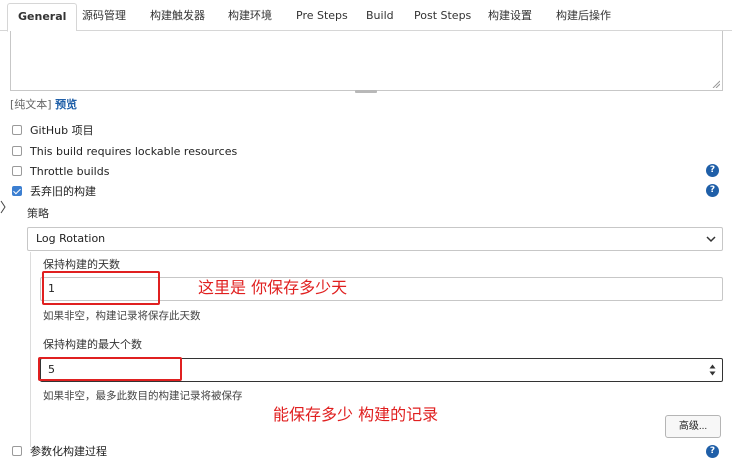 The image size is (732, 472). What do you see at coordinates (442, 17) in the screenshot?
I see `tab-post-steps: Post Steps` at bounding box center [442, 17].